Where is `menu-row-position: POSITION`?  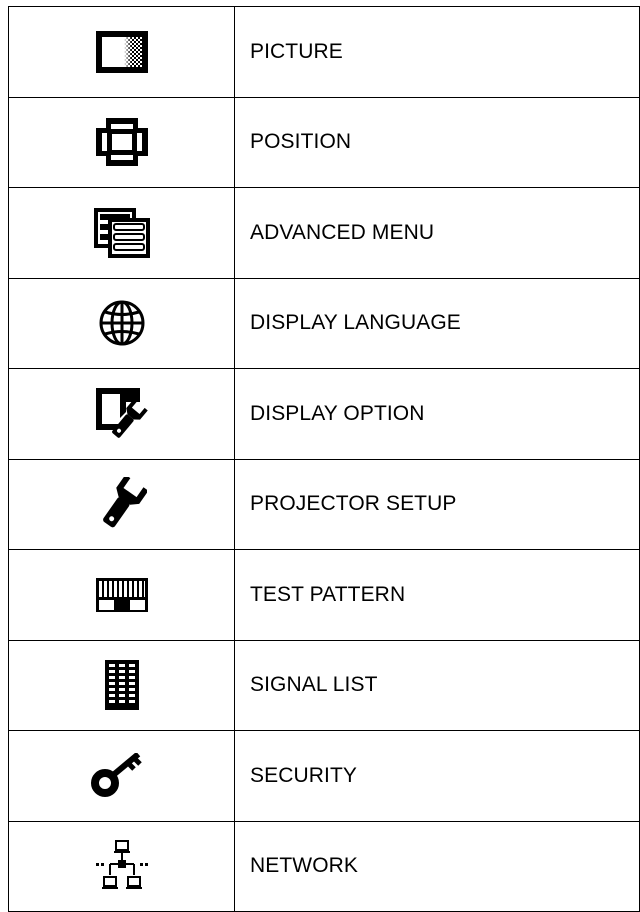
menu-row-position: POSITION is located at coordinates (324, 142).